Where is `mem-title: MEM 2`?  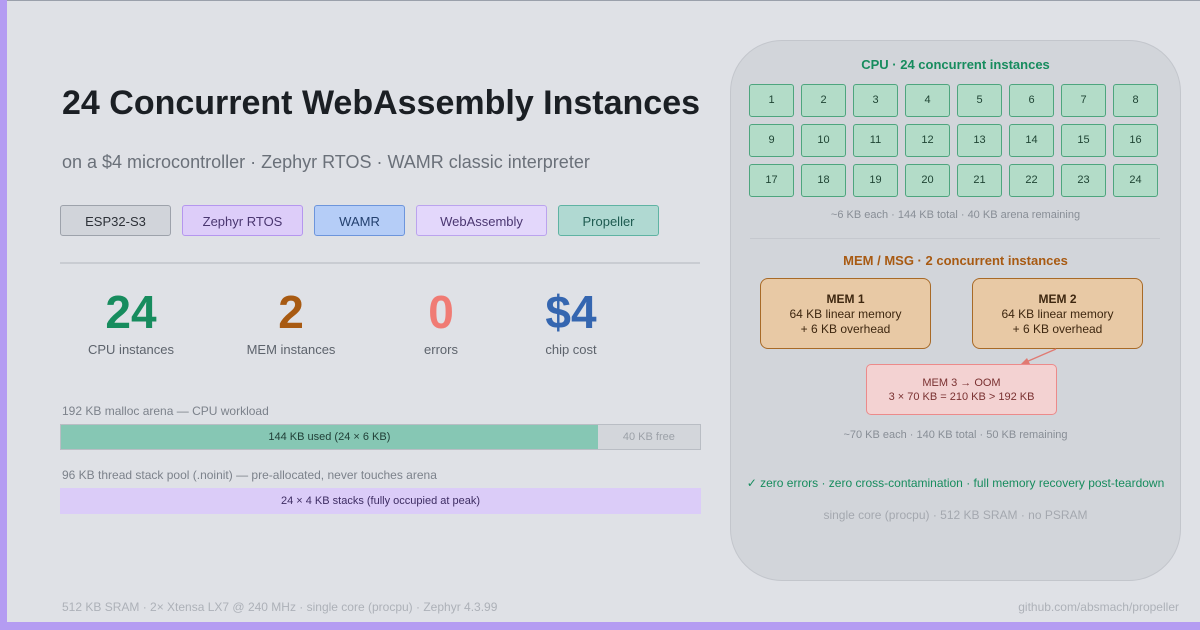
mem-title: MEM 2 is located at coordinates (1057, 299).